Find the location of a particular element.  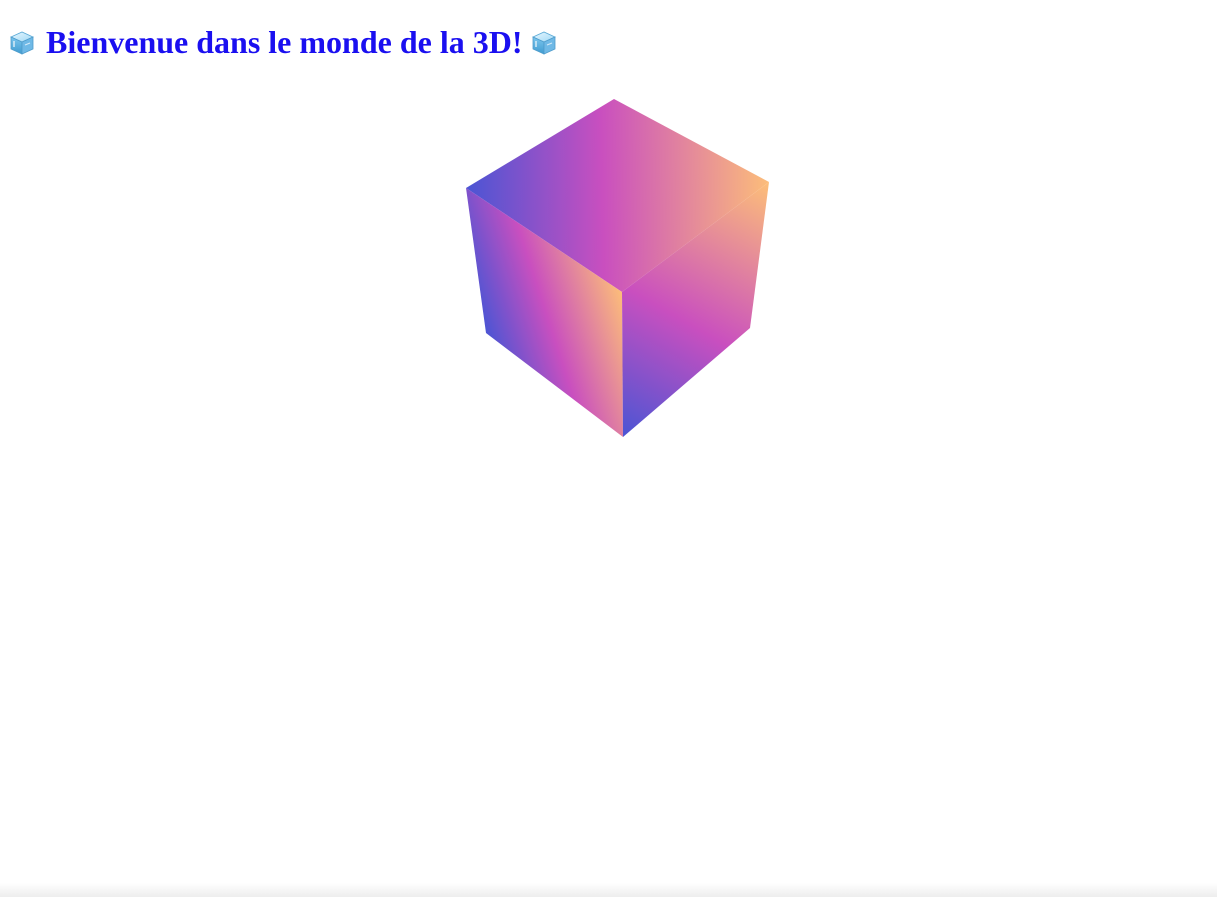

page-title: Bienvenue dans le monde de la 3D! is located at coordinates (284, 42).